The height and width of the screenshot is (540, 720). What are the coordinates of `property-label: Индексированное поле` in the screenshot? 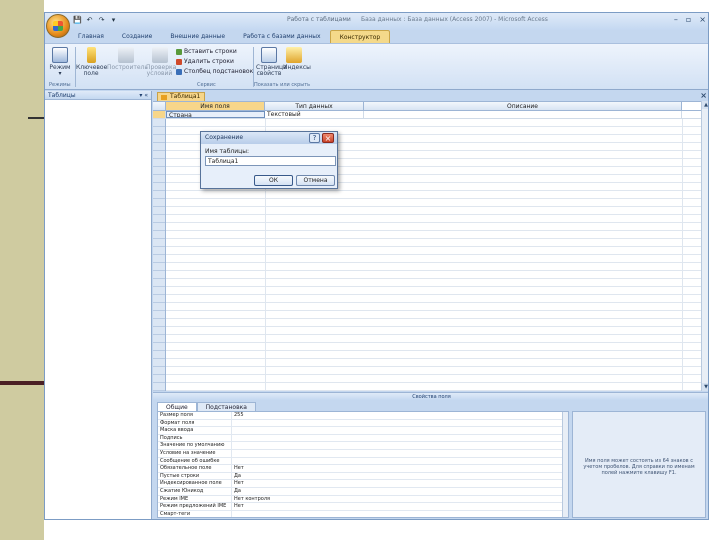 It's located at (195, 483).